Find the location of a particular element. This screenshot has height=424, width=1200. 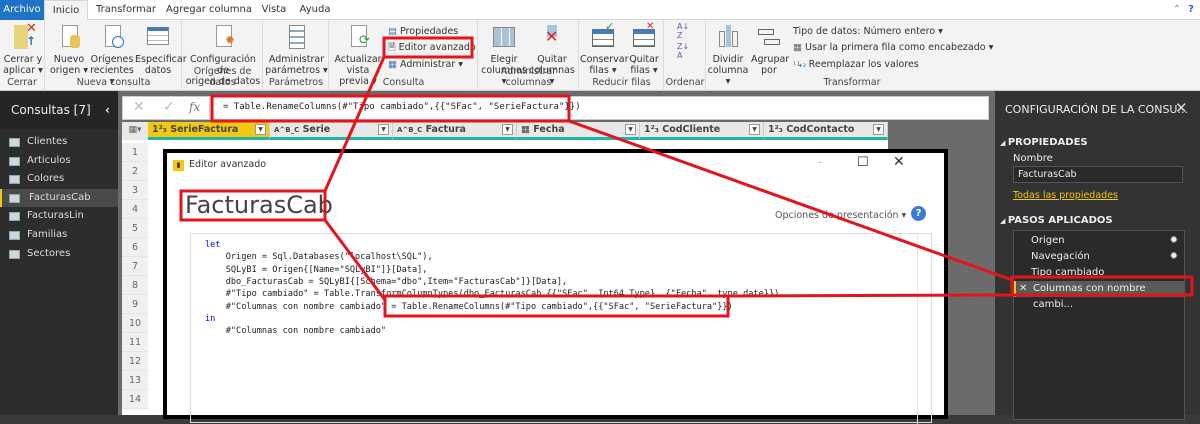

annotation-box-formula is located at coordinates (390, 108).